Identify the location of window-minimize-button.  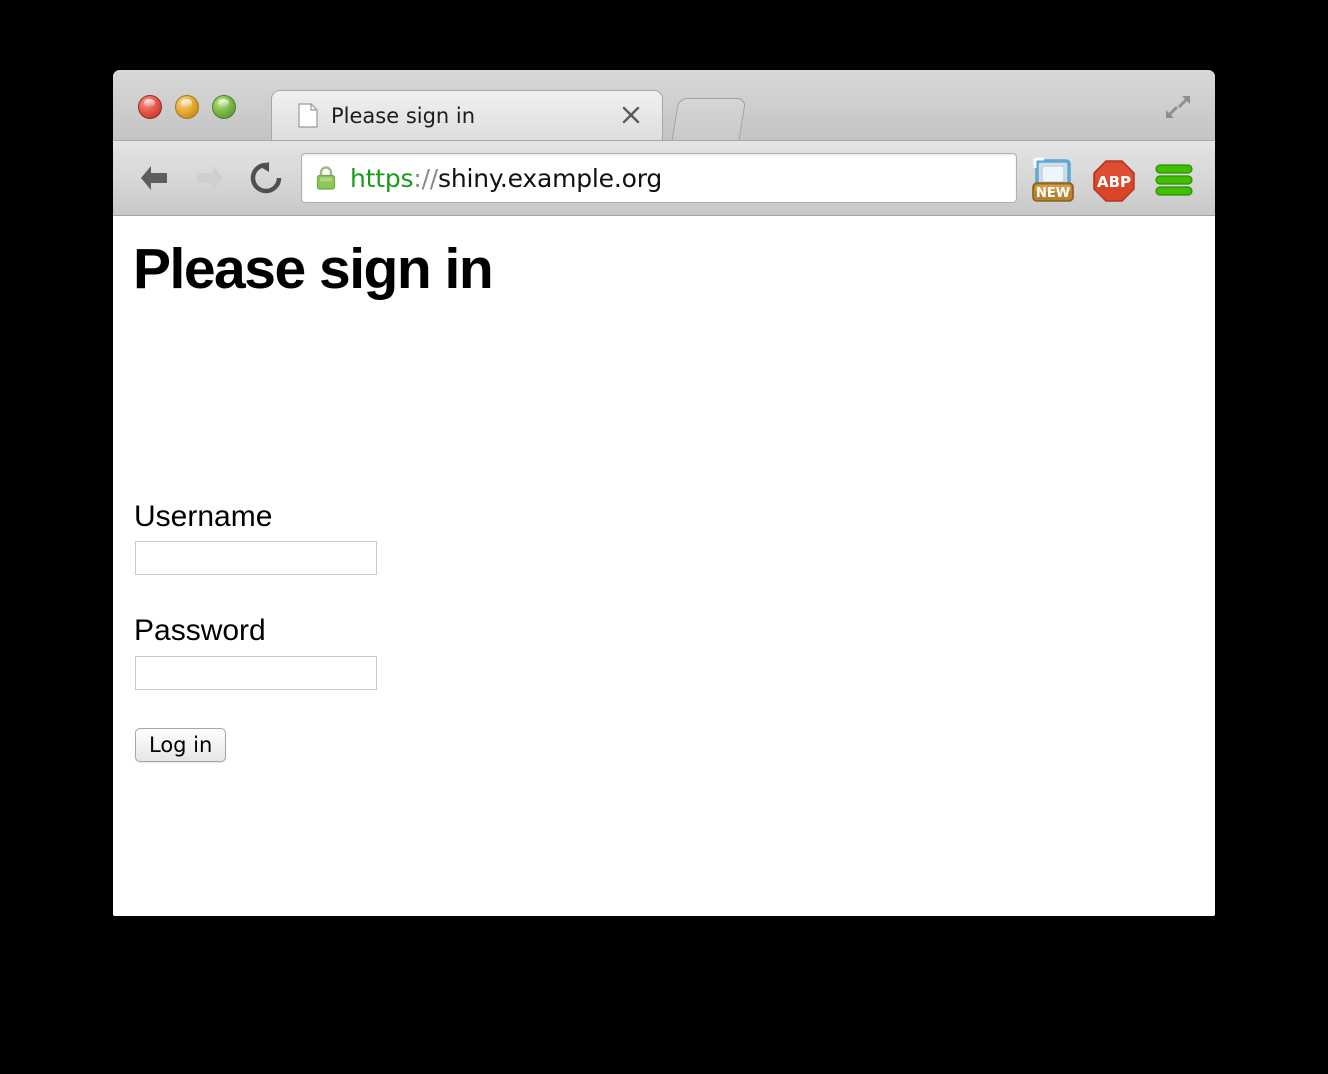
(187, 107).